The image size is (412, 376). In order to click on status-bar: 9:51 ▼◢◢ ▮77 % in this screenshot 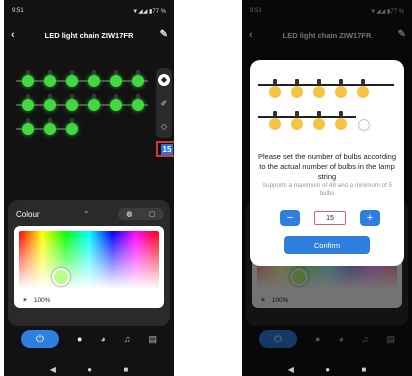, I will do `click(89, 11)`.